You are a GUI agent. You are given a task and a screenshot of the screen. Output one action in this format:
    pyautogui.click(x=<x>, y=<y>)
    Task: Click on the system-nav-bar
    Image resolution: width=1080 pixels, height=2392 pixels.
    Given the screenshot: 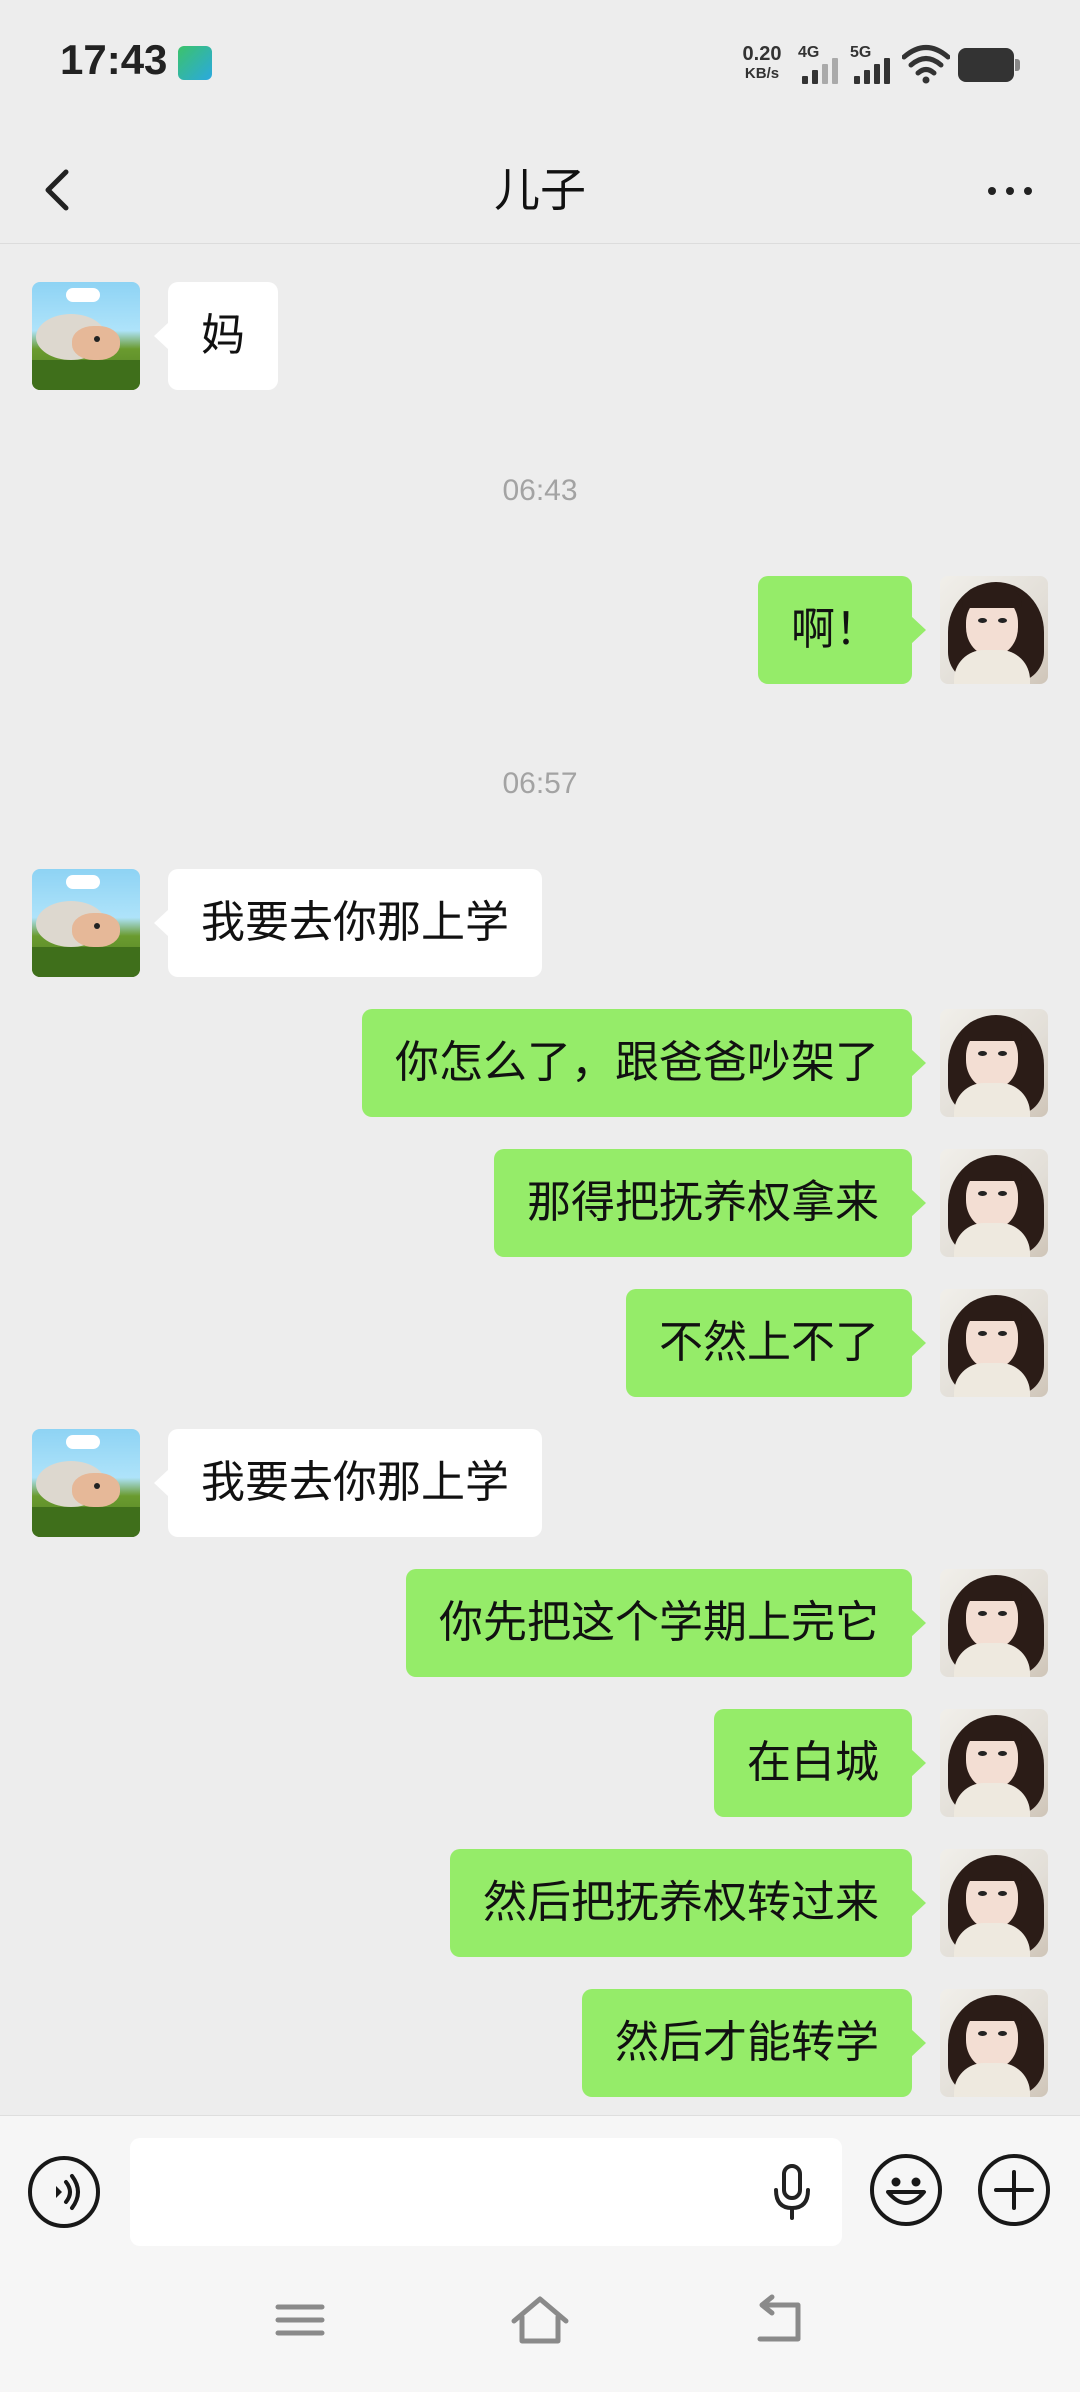 What is the action you would take?
    pyautogui.click(x=540, y=2328)
    